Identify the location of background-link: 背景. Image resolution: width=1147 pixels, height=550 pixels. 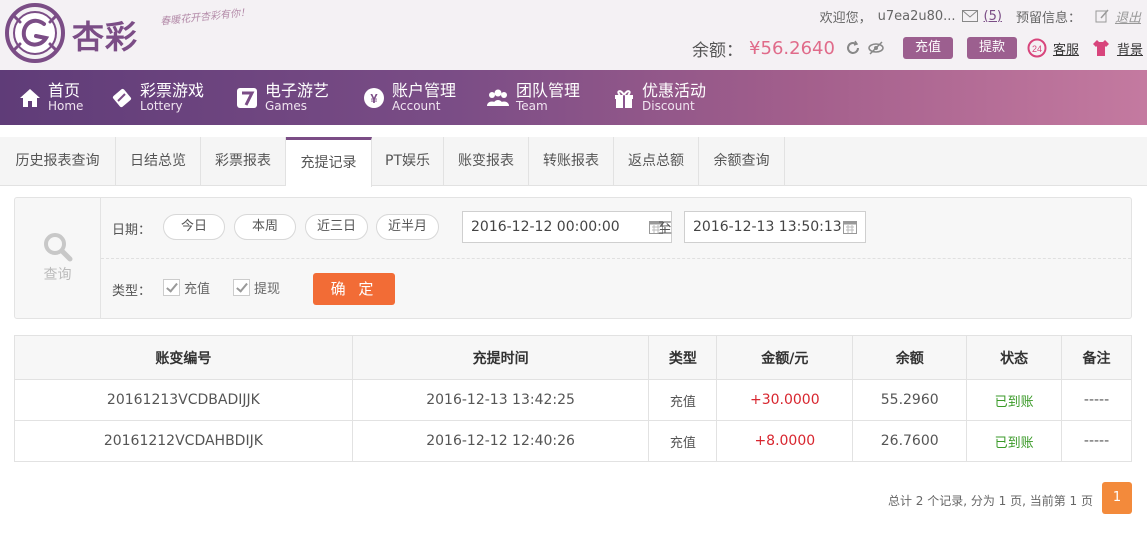
(1130, 48).